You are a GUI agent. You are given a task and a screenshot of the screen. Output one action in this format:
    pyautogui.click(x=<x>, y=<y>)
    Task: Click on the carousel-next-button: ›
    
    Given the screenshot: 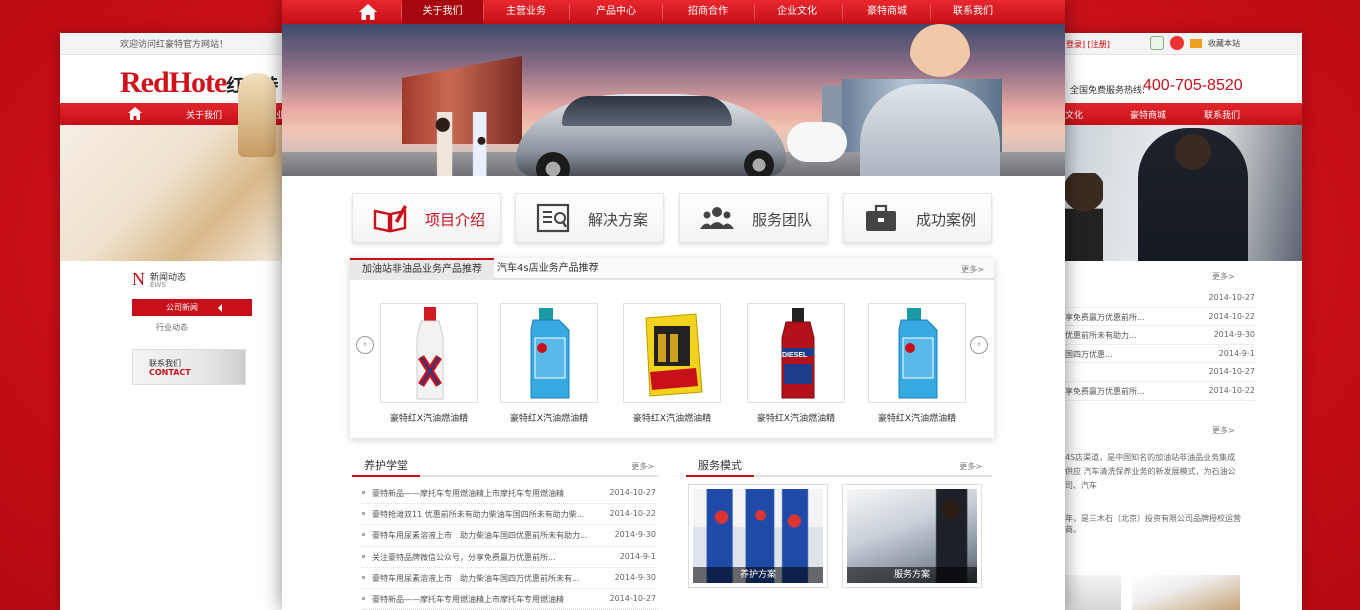 What is the action you would take?
    pyautogui.click(x=979, y=345)
    